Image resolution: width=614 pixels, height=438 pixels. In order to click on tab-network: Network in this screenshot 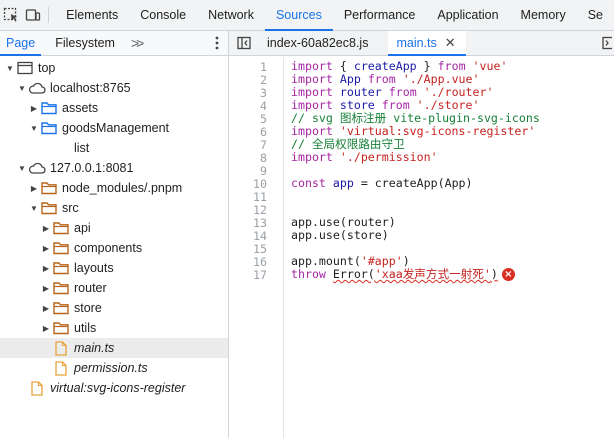, I will do `click(231, 15)`.